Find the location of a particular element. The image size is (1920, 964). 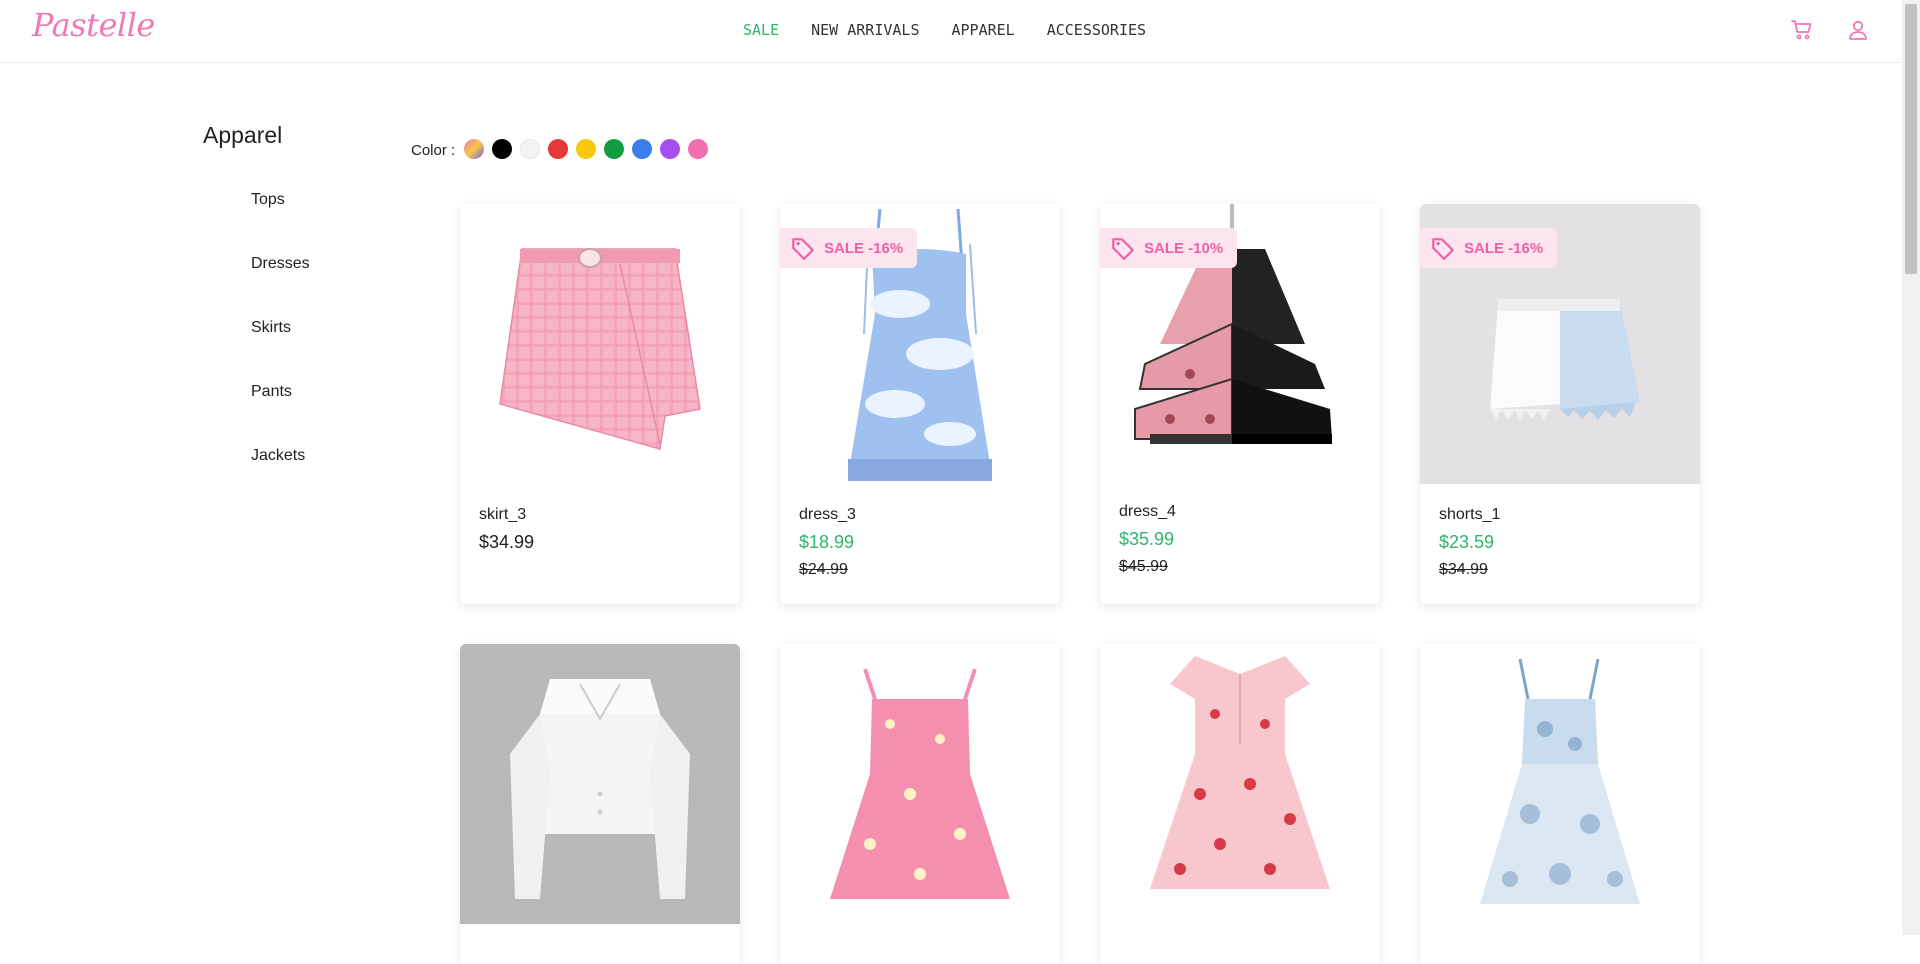

color-swatch-red is located at coordinates (558, 149).